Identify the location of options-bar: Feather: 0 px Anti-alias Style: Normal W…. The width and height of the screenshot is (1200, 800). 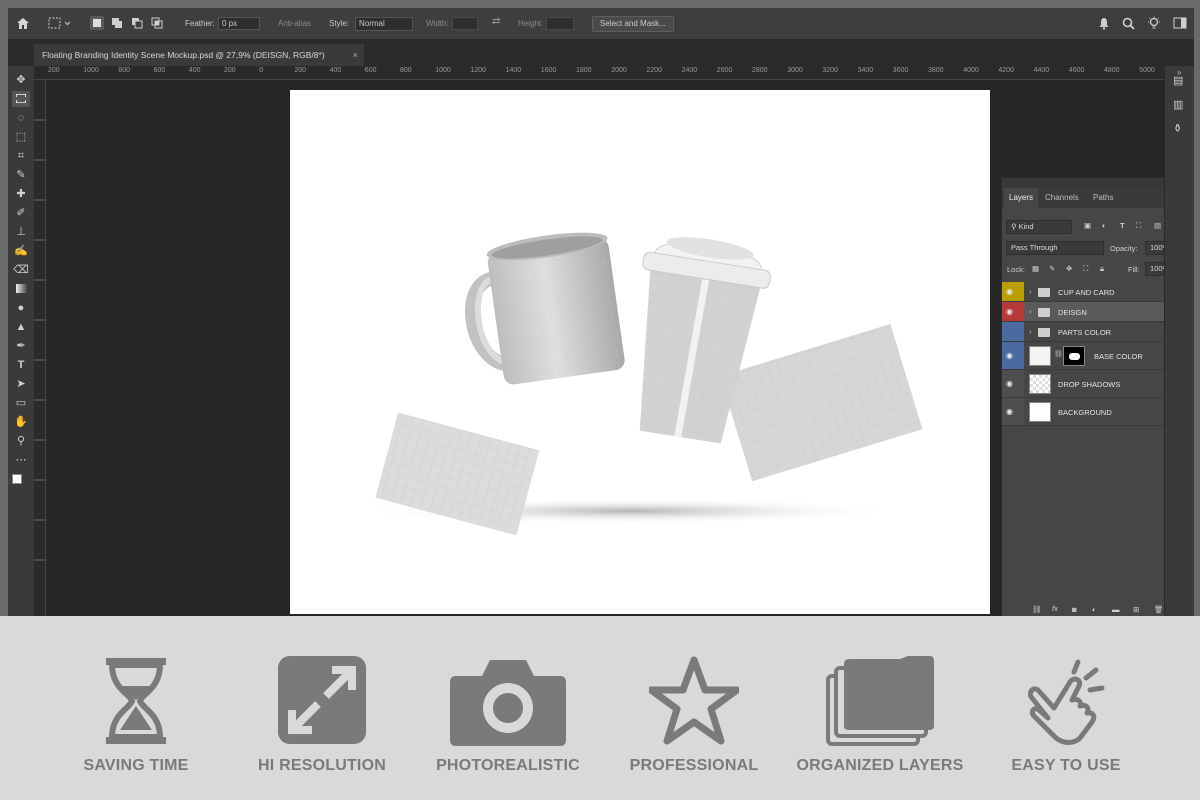
(601, 24).